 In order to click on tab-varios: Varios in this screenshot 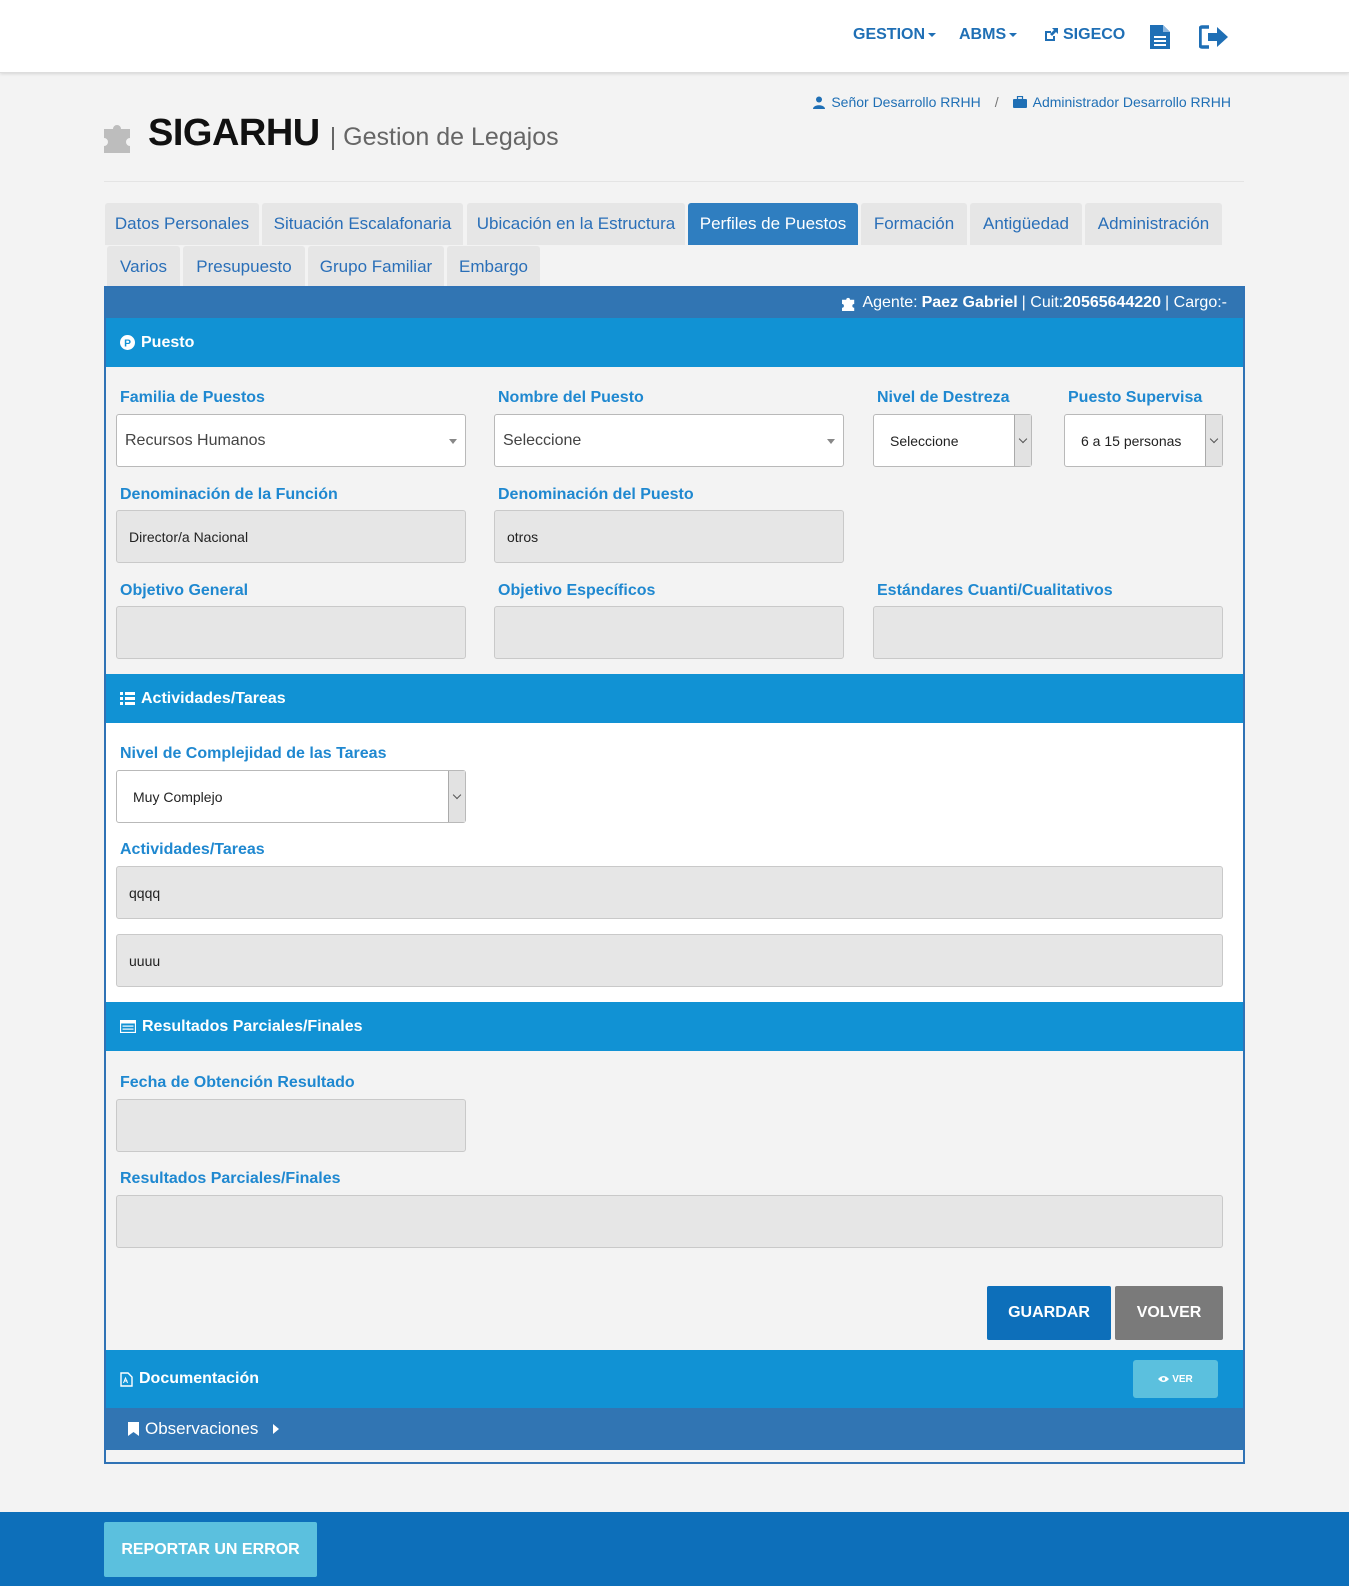, I will do `click(143, 267)`.